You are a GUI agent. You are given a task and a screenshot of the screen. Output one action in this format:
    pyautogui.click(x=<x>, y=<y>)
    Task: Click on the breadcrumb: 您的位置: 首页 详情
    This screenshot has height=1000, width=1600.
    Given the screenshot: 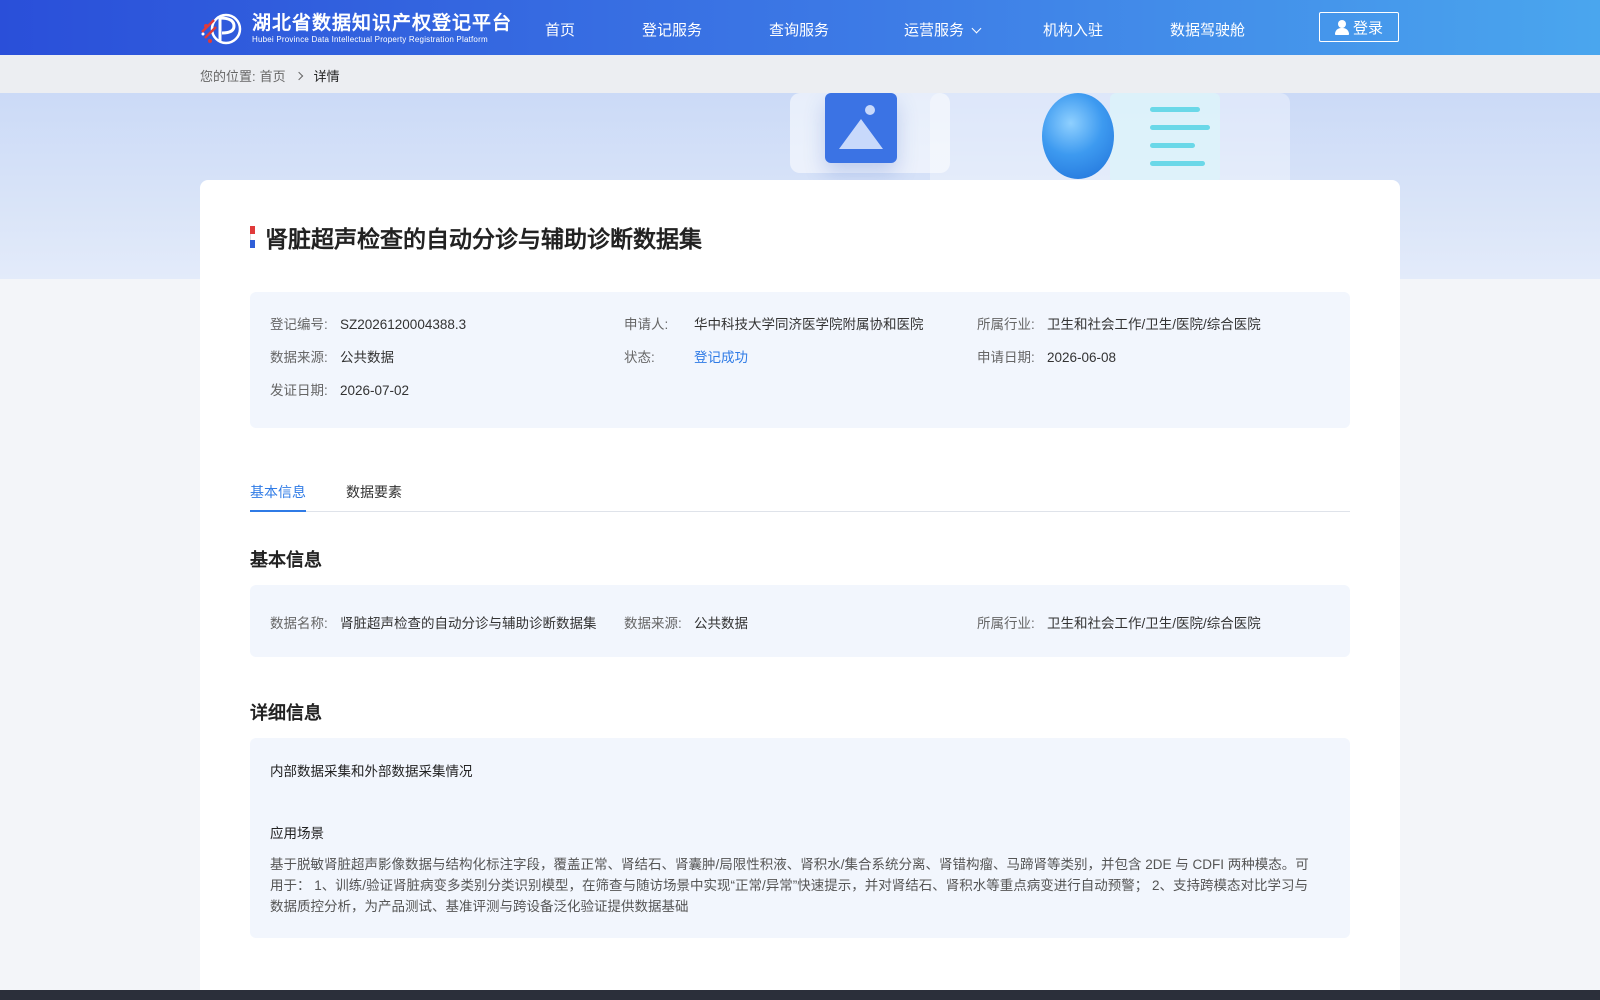 What is the action you would take?
    pyautogui.click(x=270, y=75)
    